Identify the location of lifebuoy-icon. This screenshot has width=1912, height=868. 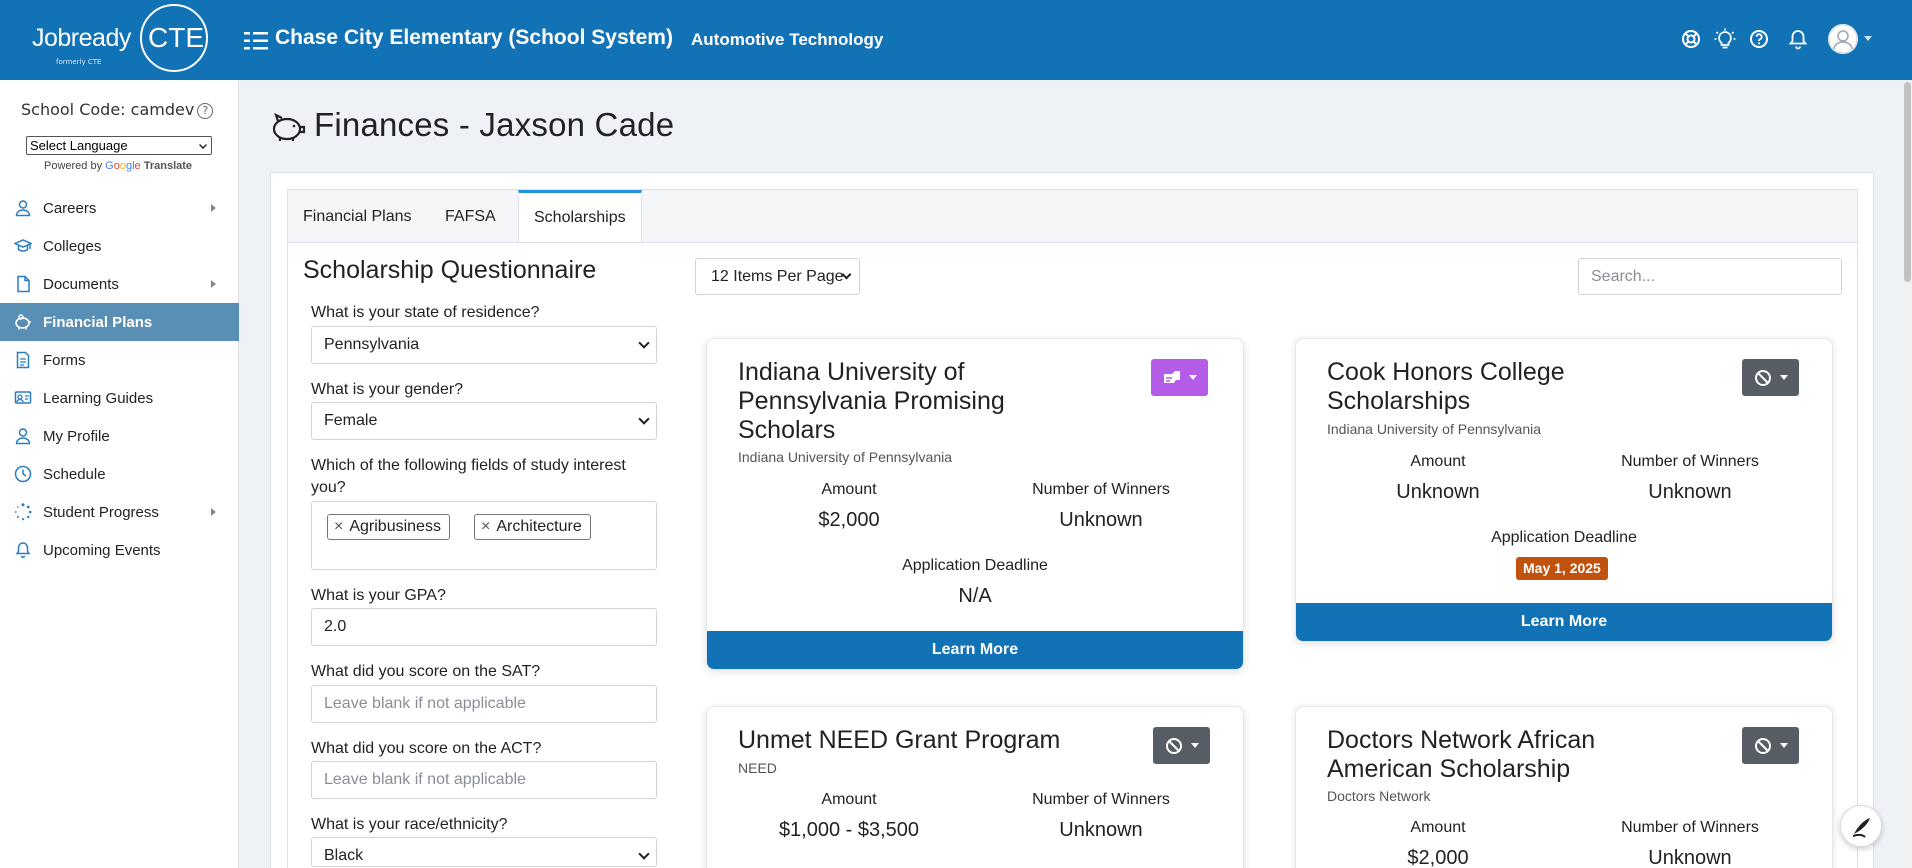
(1691, 39).